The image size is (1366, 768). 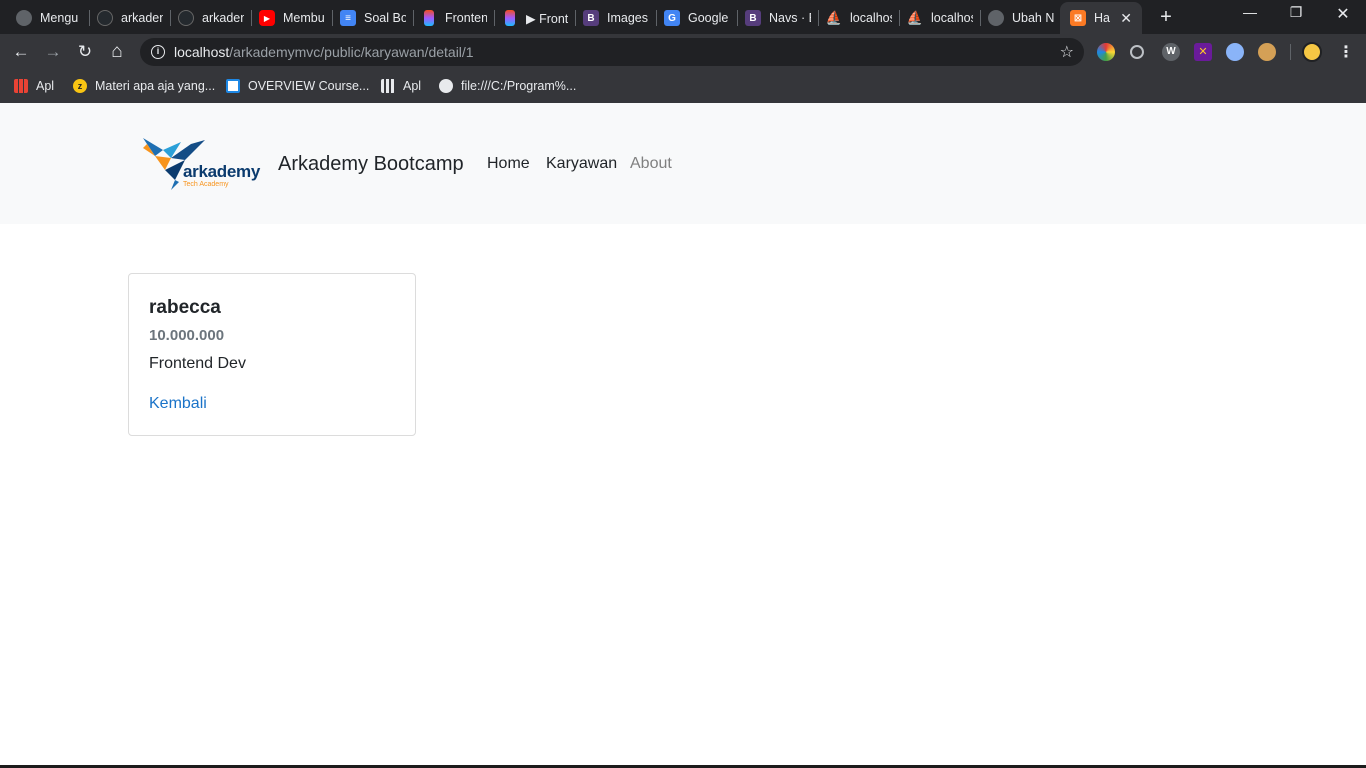 I want to click on employee-detail-card: rabecca 10.000.000 Frontend Dev Kembali, so click(x=272, y=354).